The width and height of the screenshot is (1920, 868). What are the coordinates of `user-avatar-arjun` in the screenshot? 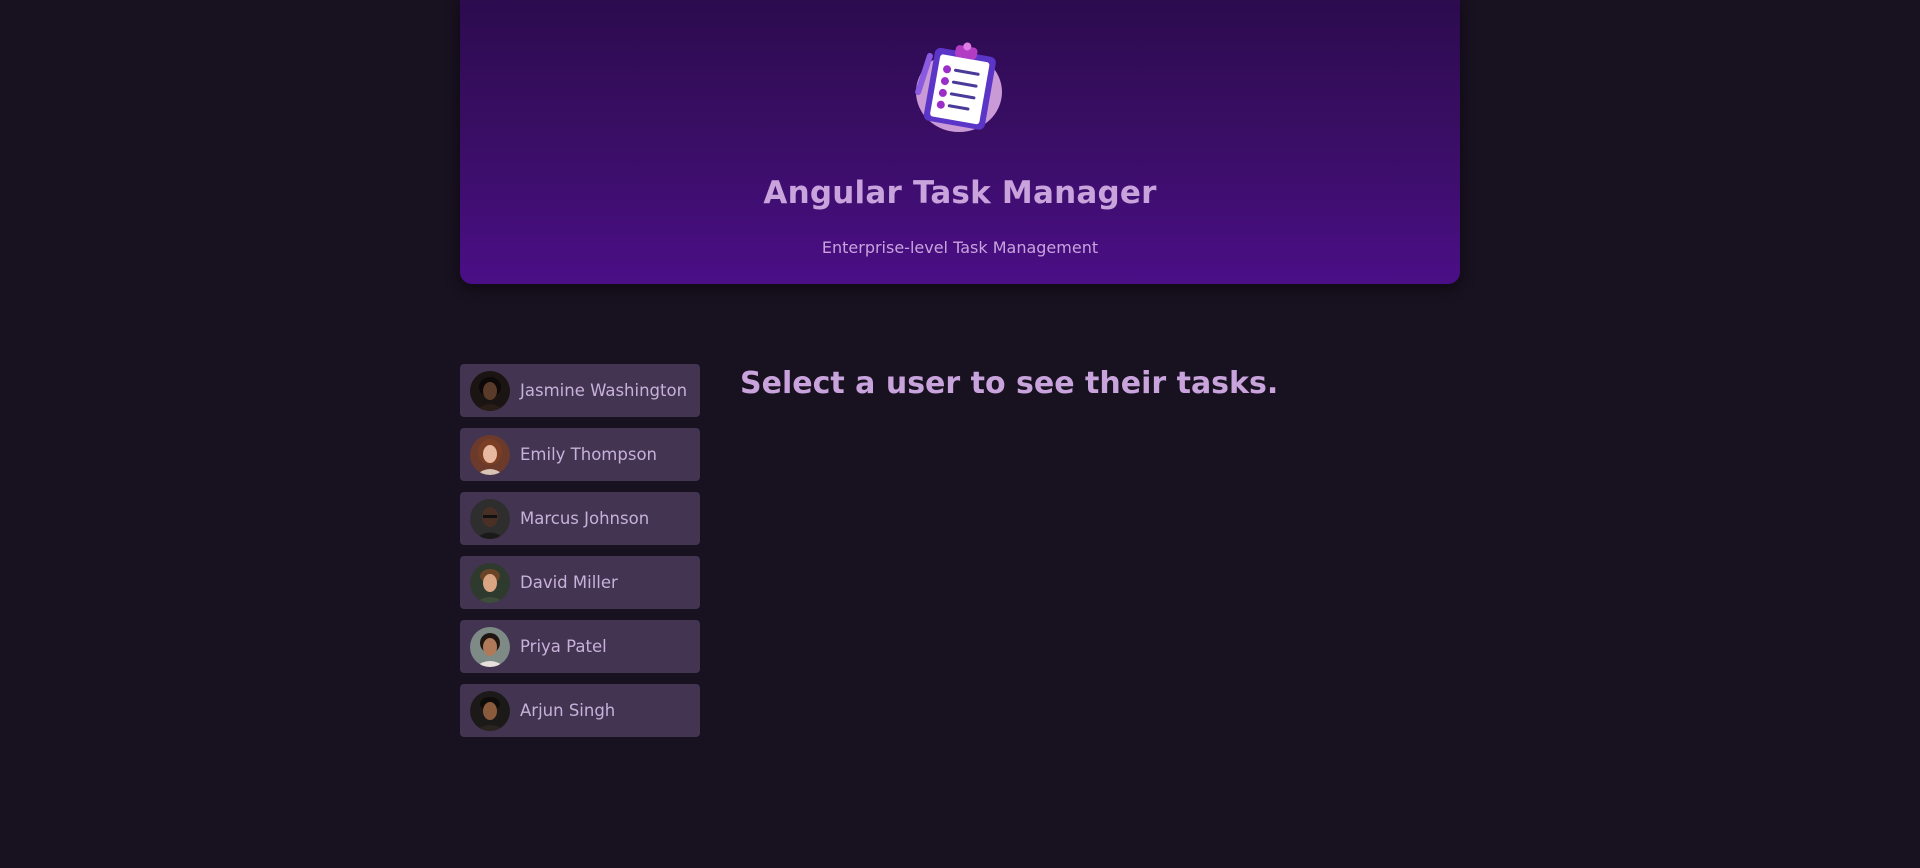 It's located at (490, 710).